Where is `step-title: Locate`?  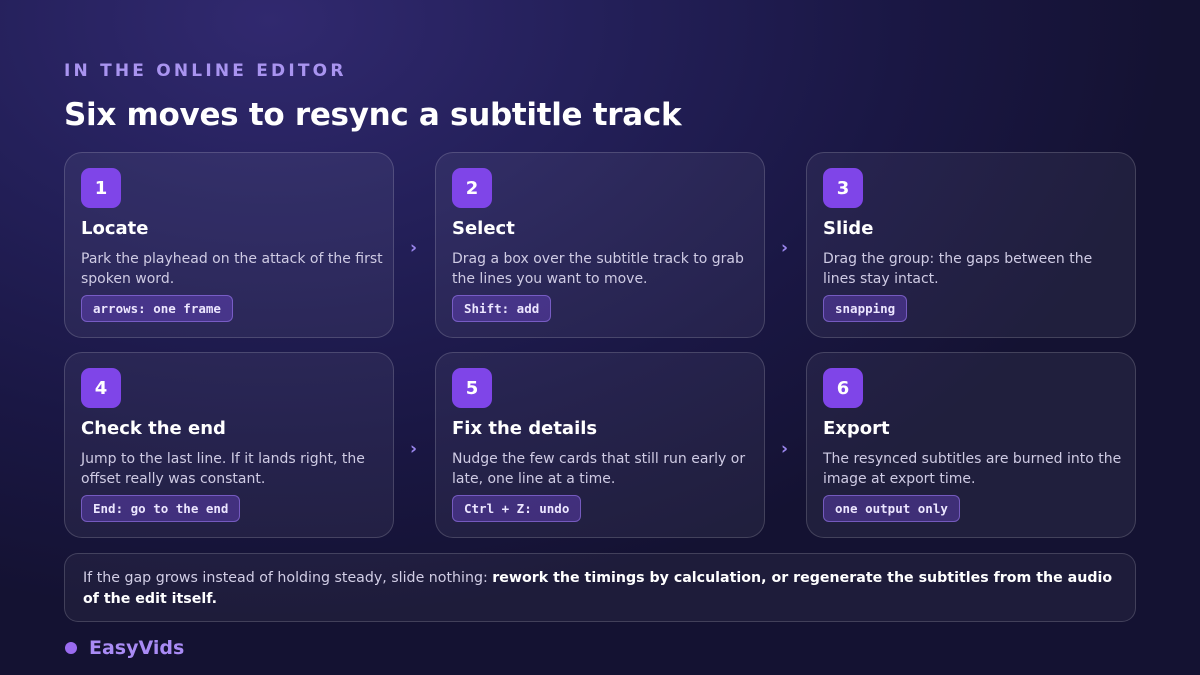 step-title: Locate is located at coordinates (115, 228).